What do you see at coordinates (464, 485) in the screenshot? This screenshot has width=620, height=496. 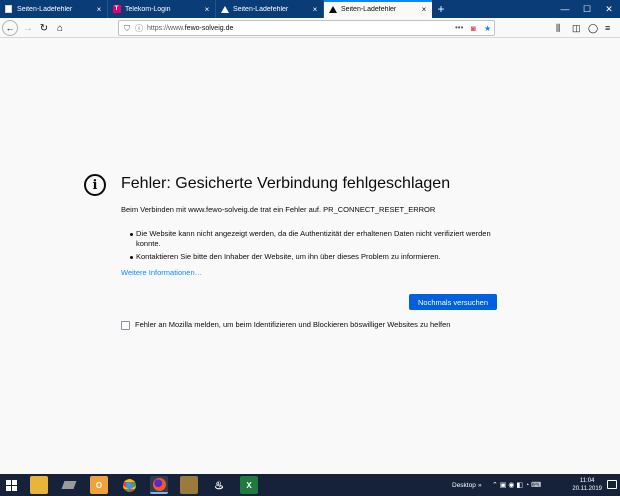 I see `desktop-toolbar-label: Desktop` at bounding box center [464, 485].